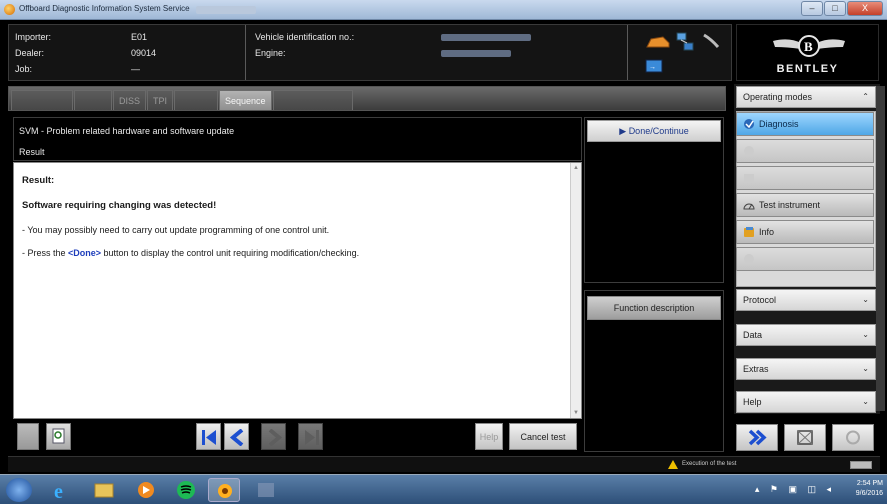  I want to click on tab-diss: DISS, so click(130, 100).